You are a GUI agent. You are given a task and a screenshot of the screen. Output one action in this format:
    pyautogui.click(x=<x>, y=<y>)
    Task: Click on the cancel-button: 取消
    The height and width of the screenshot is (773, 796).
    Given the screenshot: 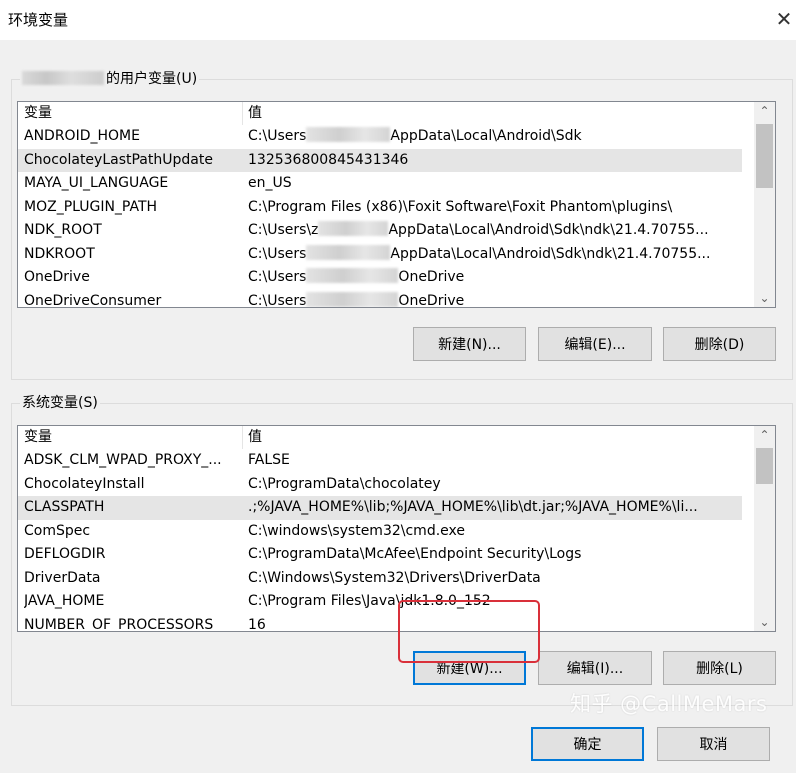 What is the action you would take?
    pyautogui.click(x=713, y=744)
    